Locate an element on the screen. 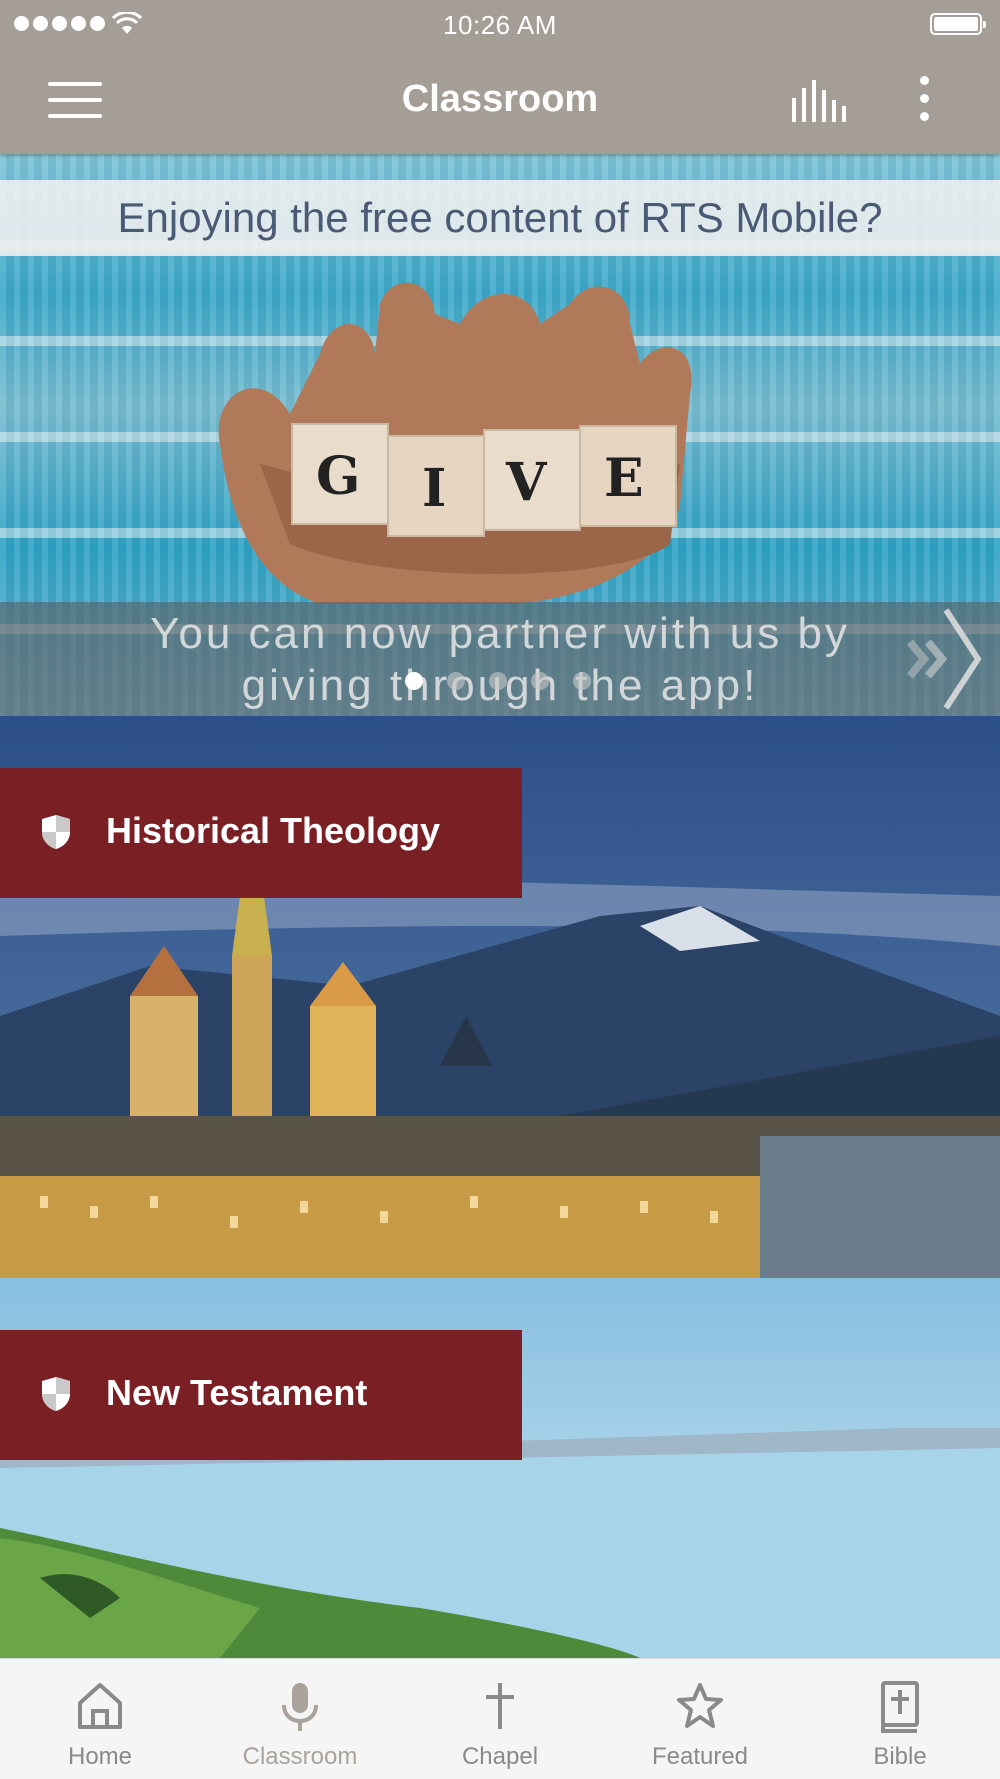 The height and width of the screenshot is (1779, 1000). status-time: 10:26 AM is located at coordinates (500, 25).